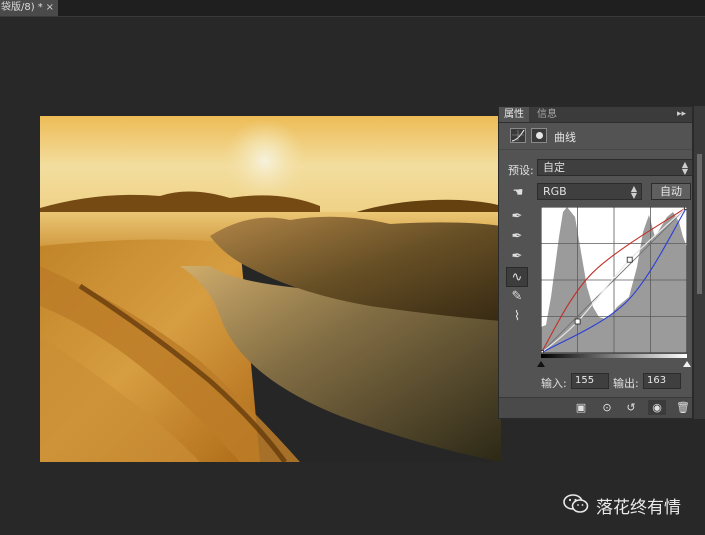  What do you see at coordinates (517, 257) in the screenshot?
I see `sample-white-eyedropper-icon: ✒` at bounding box center [517, 257].